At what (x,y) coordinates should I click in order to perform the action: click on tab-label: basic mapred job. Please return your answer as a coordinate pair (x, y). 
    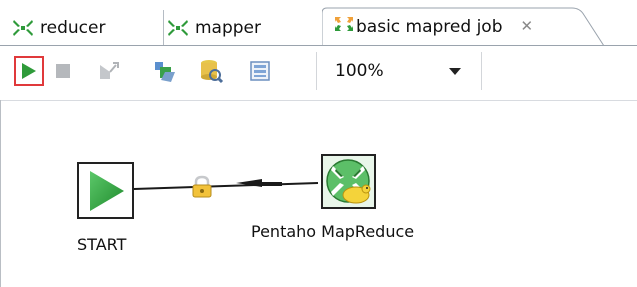
    Looking at the image, I should click on (429, 26).